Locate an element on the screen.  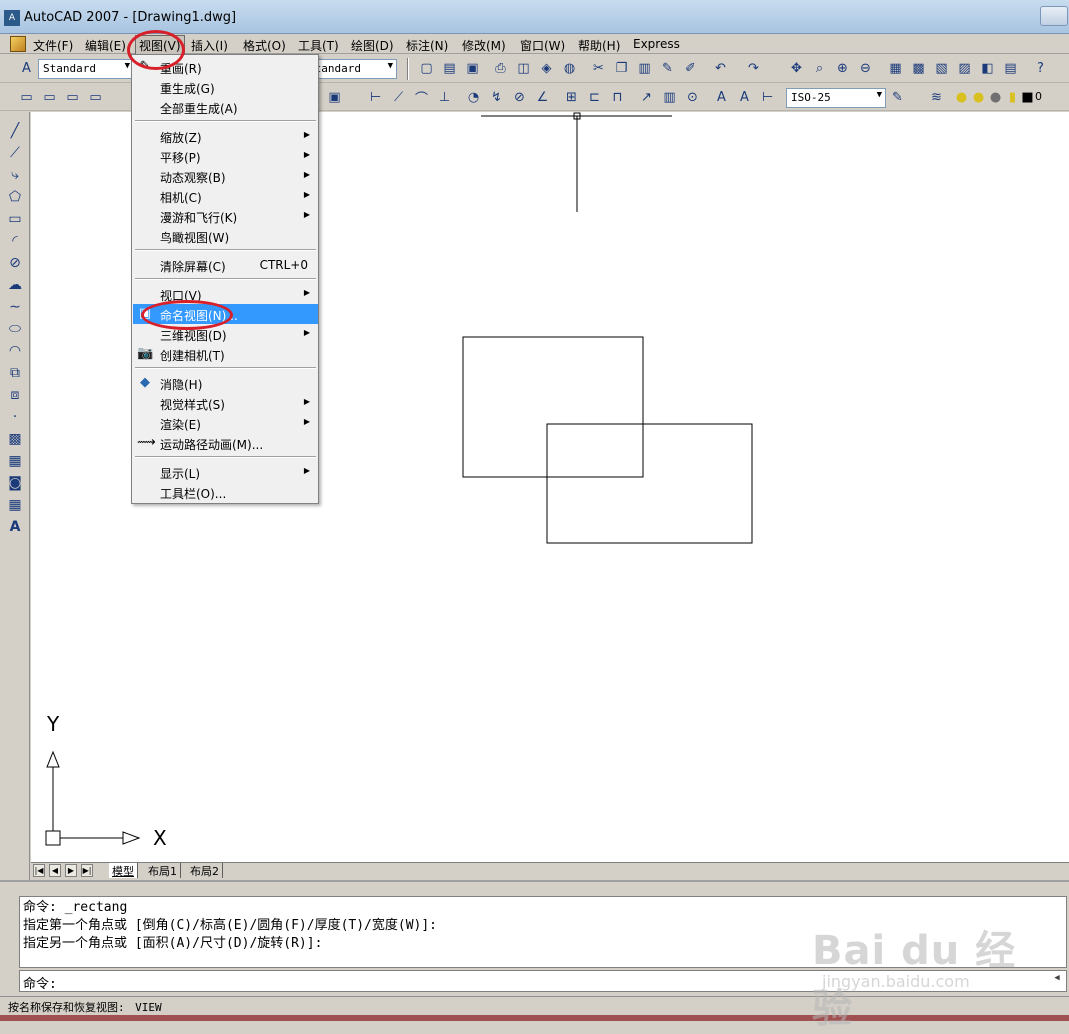
gradient-icon: ▦ is located at coordinates (15, 461).